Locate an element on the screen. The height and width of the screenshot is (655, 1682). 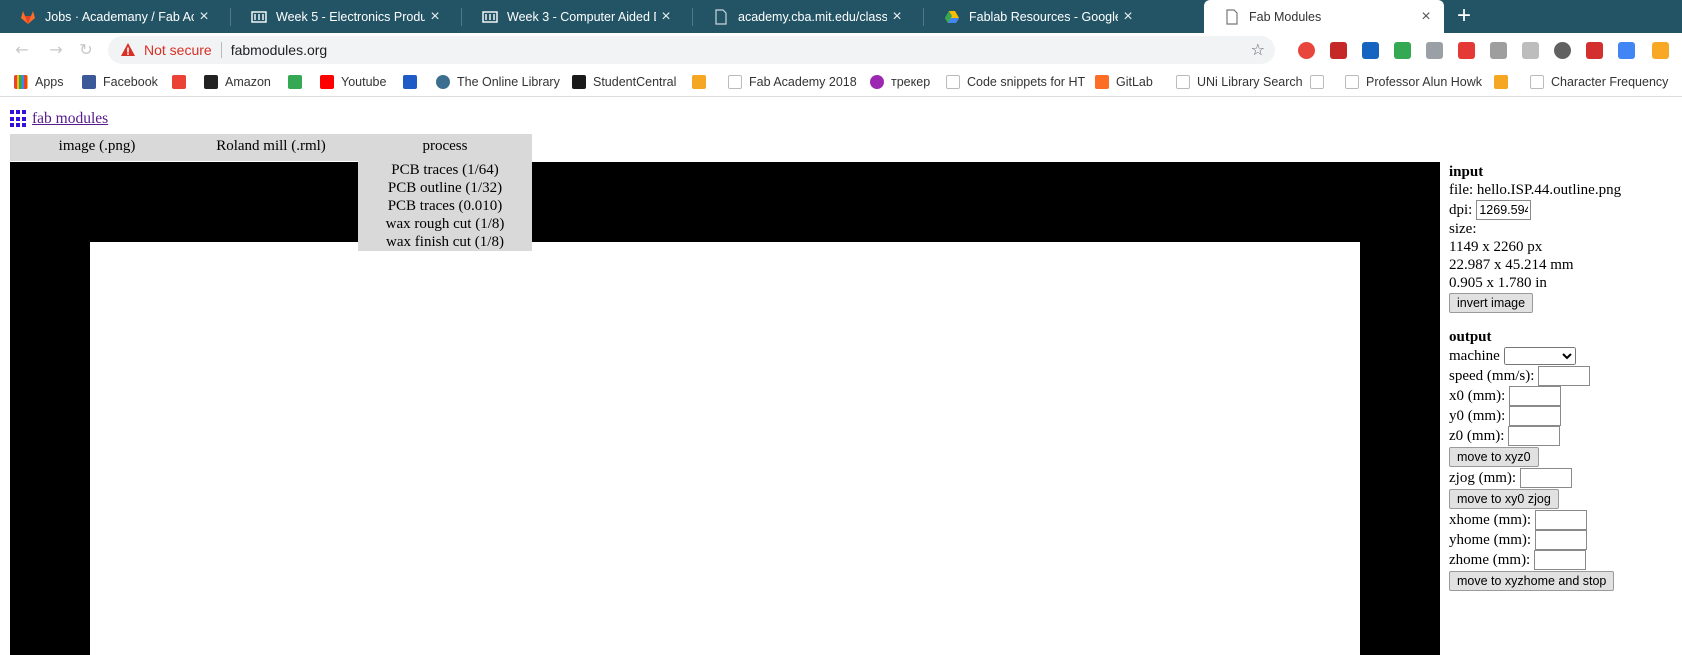
bookmark-code-snippets: Code snippets for HT is located at coordinates (1015, 82).